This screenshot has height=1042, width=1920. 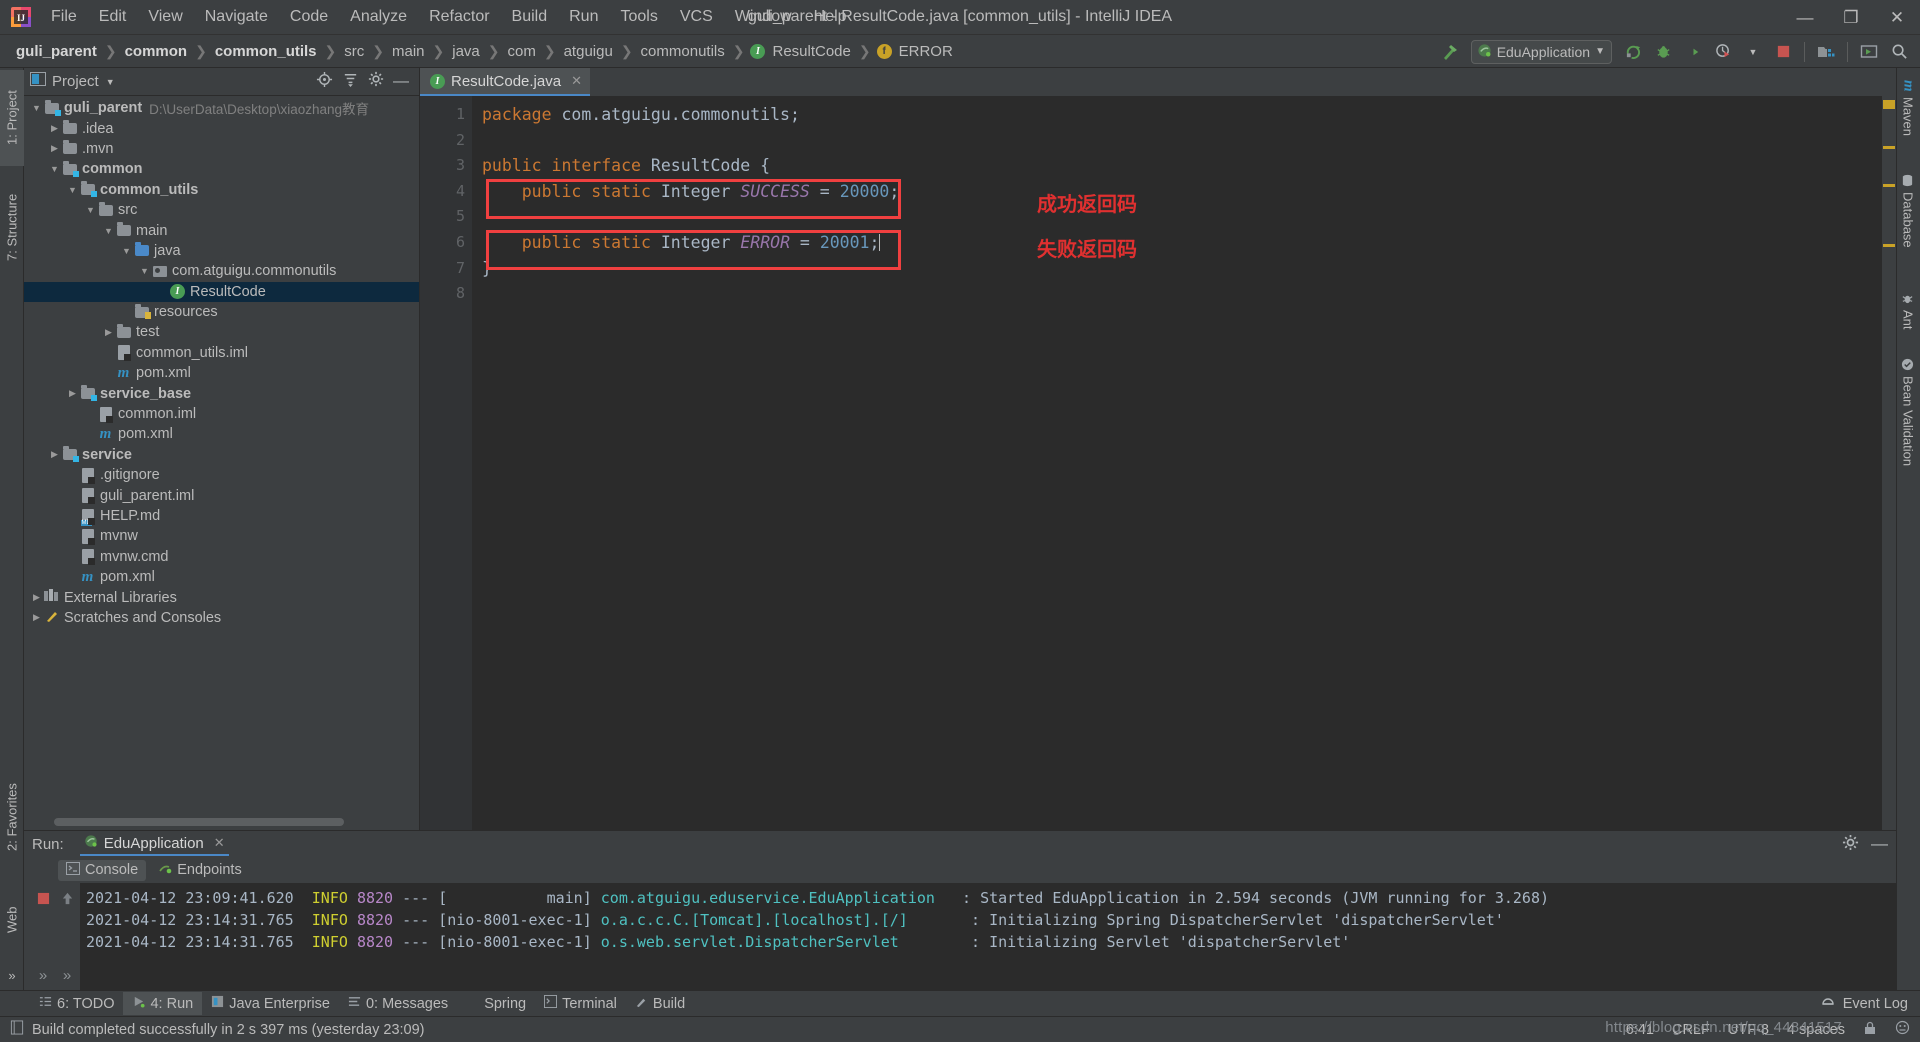 I want to click on menu-edit: Edit, so click(x=113, y=17).